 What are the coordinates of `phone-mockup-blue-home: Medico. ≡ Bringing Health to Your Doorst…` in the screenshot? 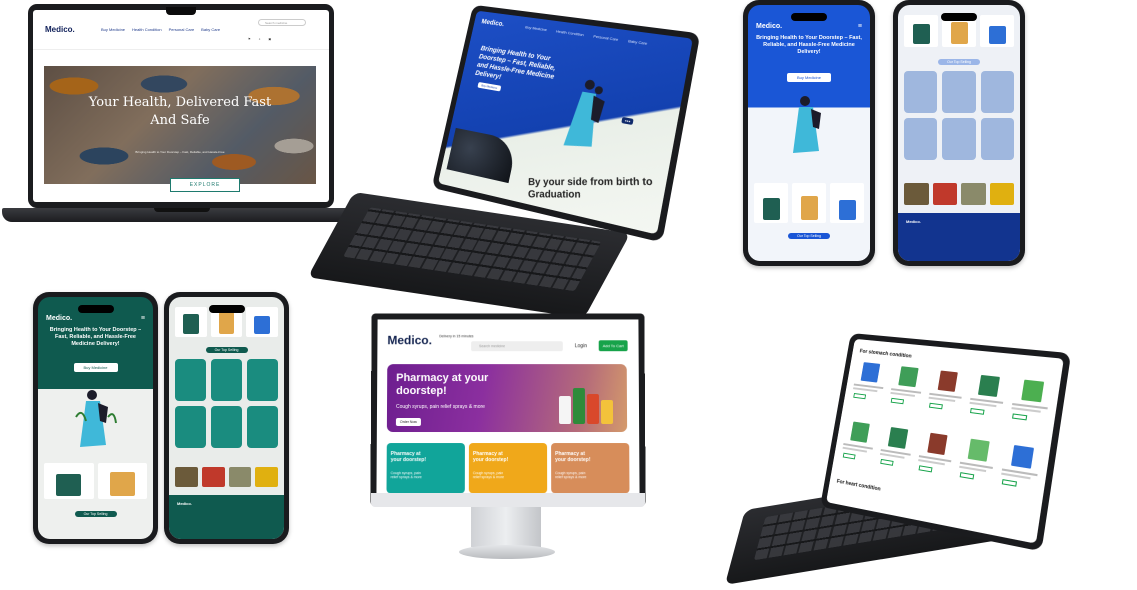 It's located at (809, 133).